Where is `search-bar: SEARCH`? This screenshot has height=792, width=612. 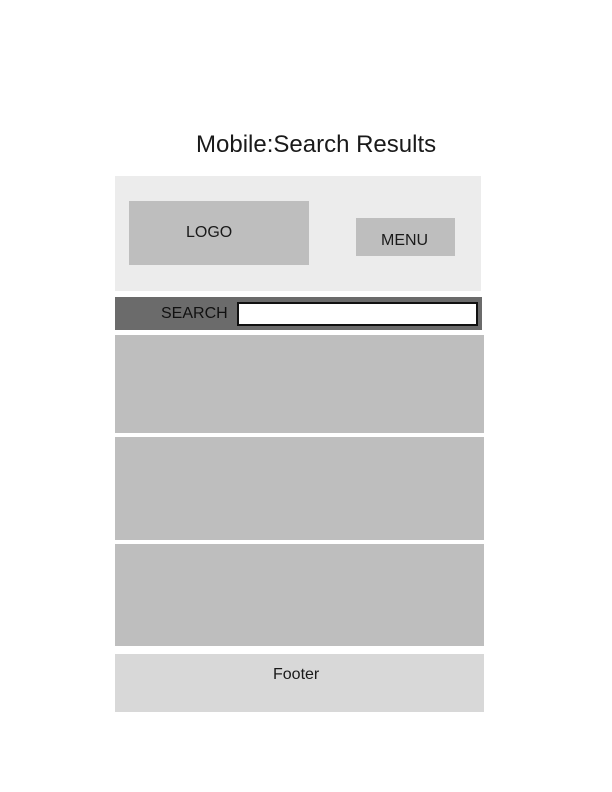 search-bar: SEARCH is located at coordinates (298, 313).